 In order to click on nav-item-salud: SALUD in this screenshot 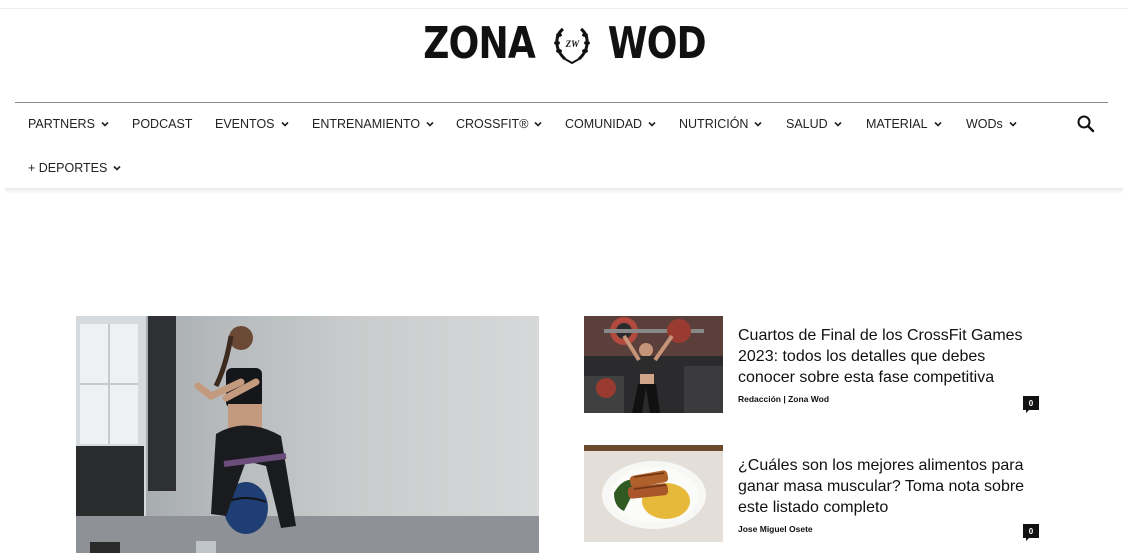, I will do `click(814, 124)`.